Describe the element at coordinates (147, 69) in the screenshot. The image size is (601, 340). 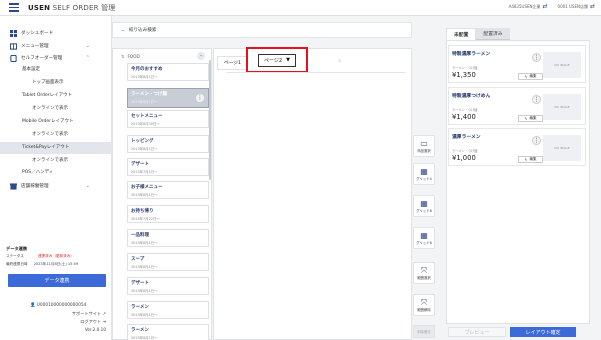
I see `category-title: 今月のおすすめ` at that location.